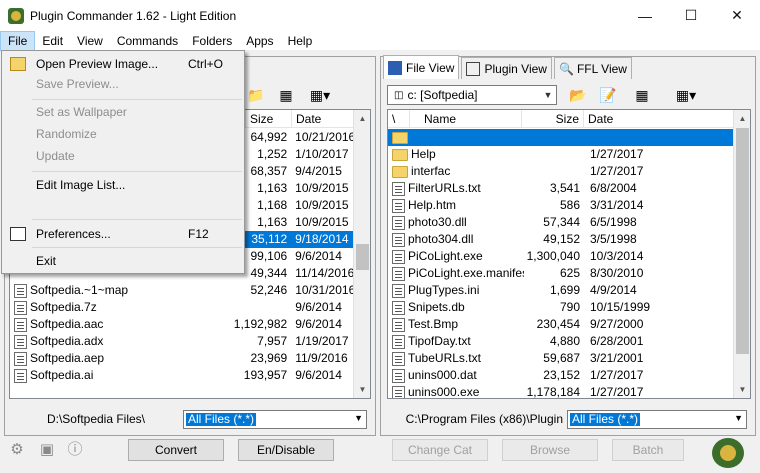  I want to click on edit-folder-icon: 📝, so click(608, 95).